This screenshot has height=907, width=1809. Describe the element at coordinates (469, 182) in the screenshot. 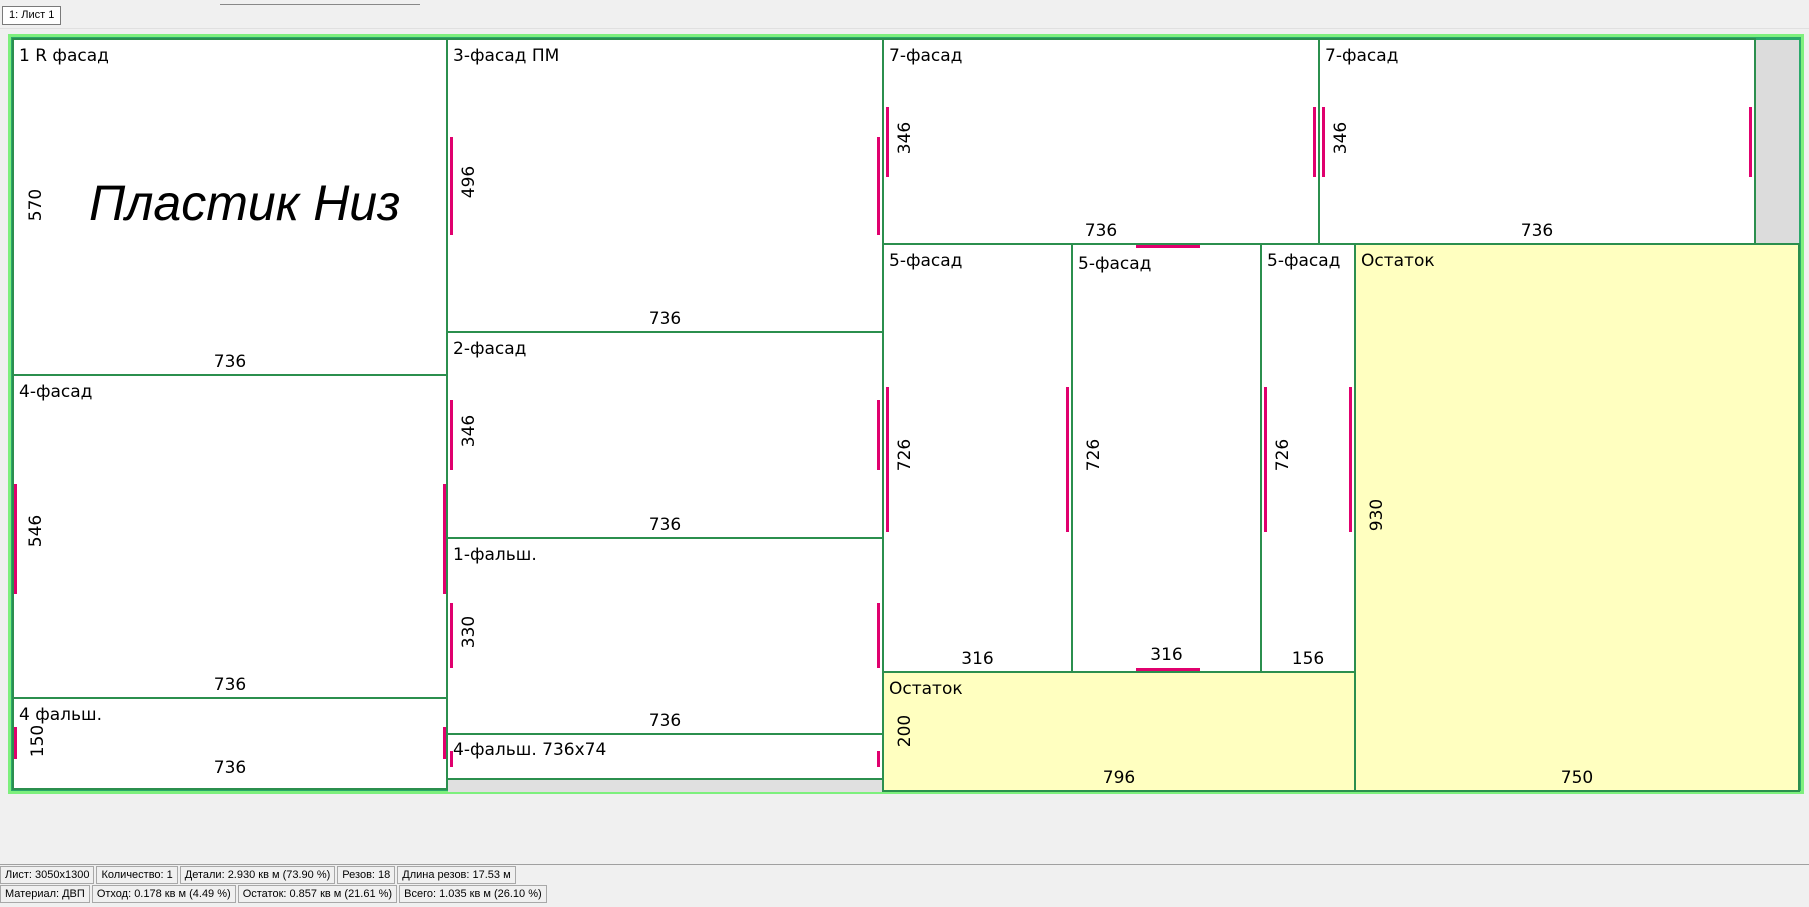

I see `part-height: 496` at that location.